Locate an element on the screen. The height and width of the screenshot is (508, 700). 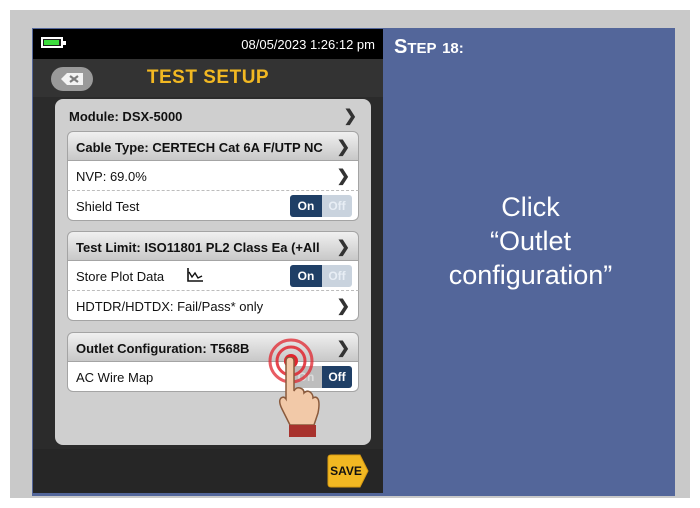
step-title: STEP 18: is located at coordinates (429, 47).